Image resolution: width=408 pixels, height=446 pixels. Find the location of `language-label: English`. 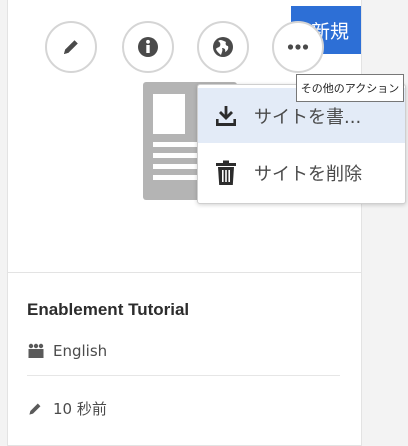

language-label: English is located at coordinates (80, 351).